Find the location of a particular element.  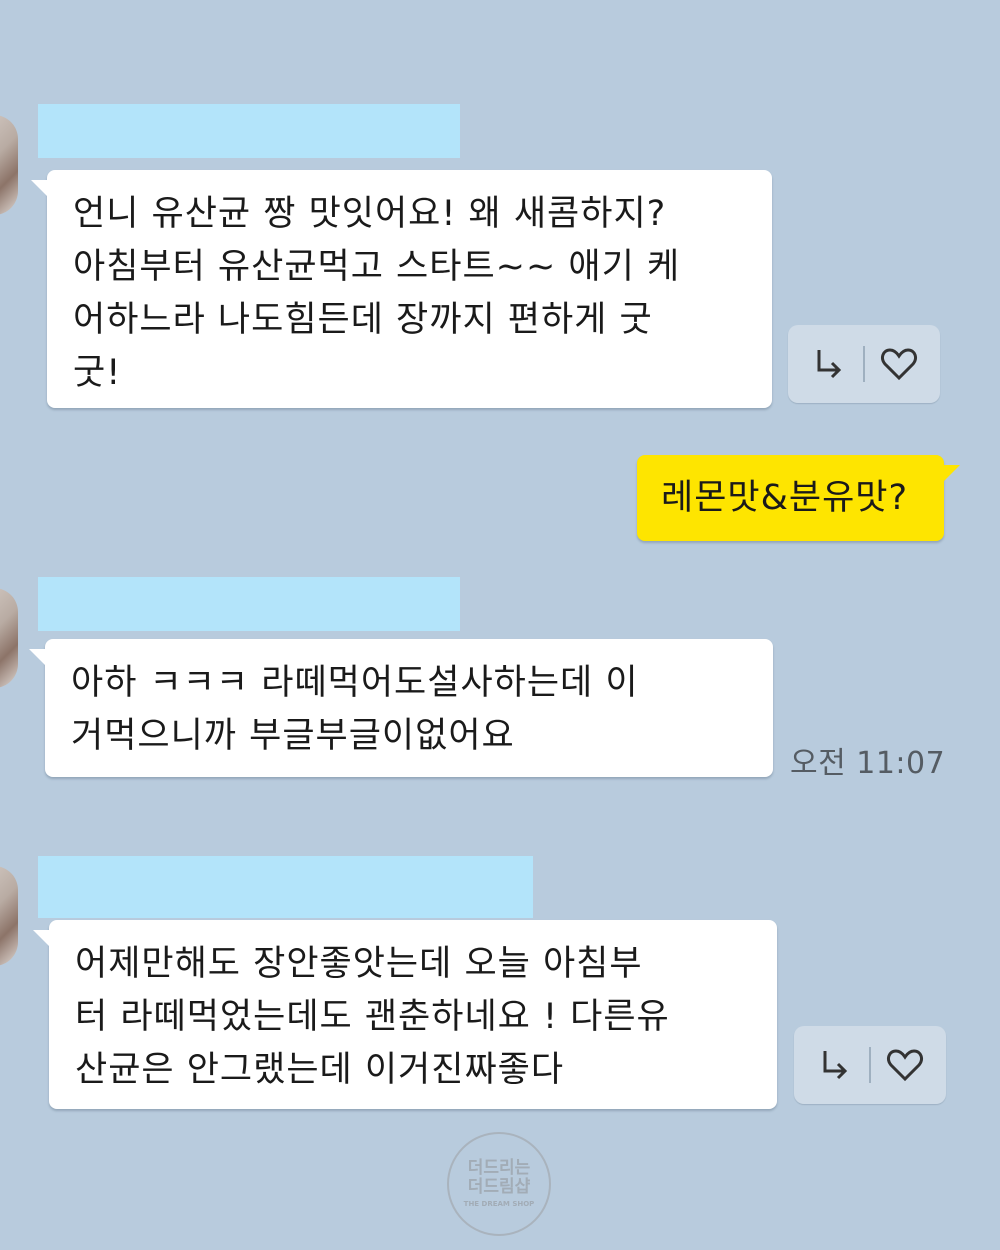

watermark-logo: 더드리는 더드림샵 THE DREAM SHOP is located at coordinates (499, 1184).